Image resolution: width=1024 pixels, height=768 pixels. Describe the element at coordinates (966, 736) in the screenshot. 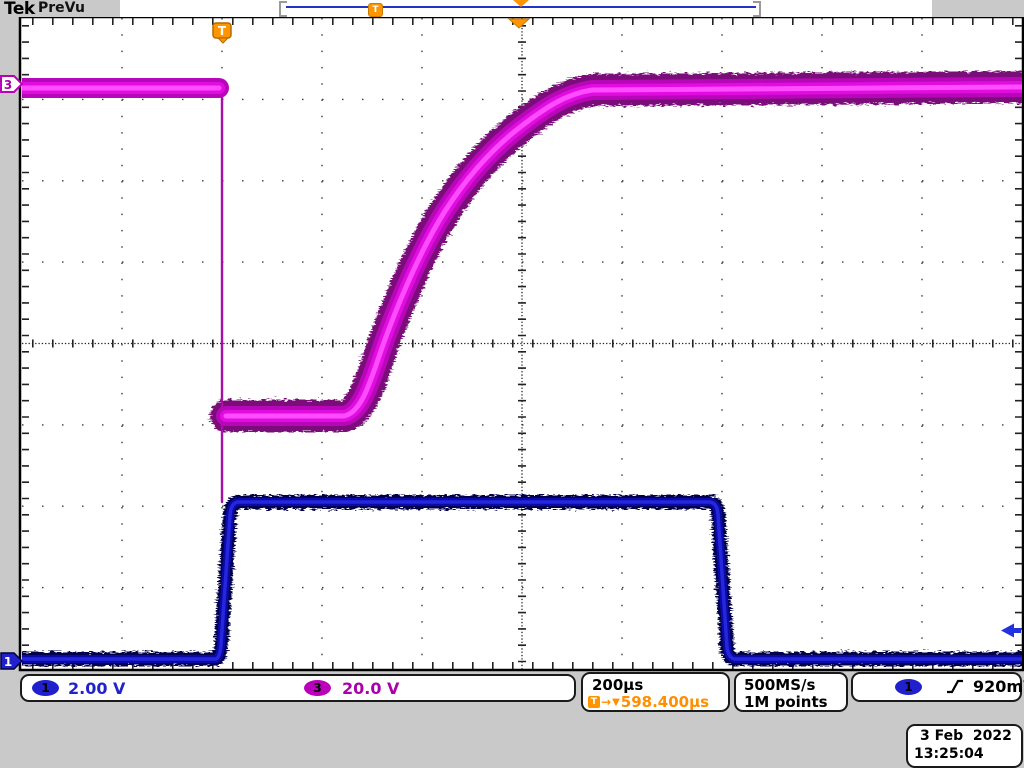

I see `date-readout: 3 Feb 2022` at that location.